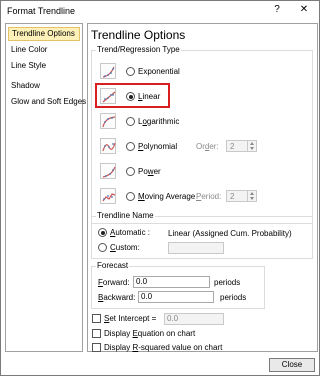 The height and width of the screenshot is (378, 322). What do you see at coordinates (176, 297) in the screenshot?
I see `backward-input: 0.0` at bounding box center [176, 297].